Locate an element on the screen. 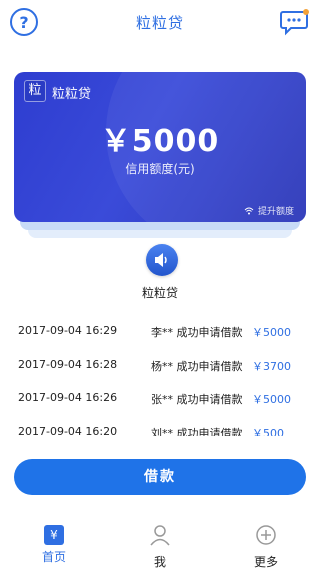 The width and height of the screenshot is (320, 570). borrow-button: 借款 is located at coordinates (160, 477).